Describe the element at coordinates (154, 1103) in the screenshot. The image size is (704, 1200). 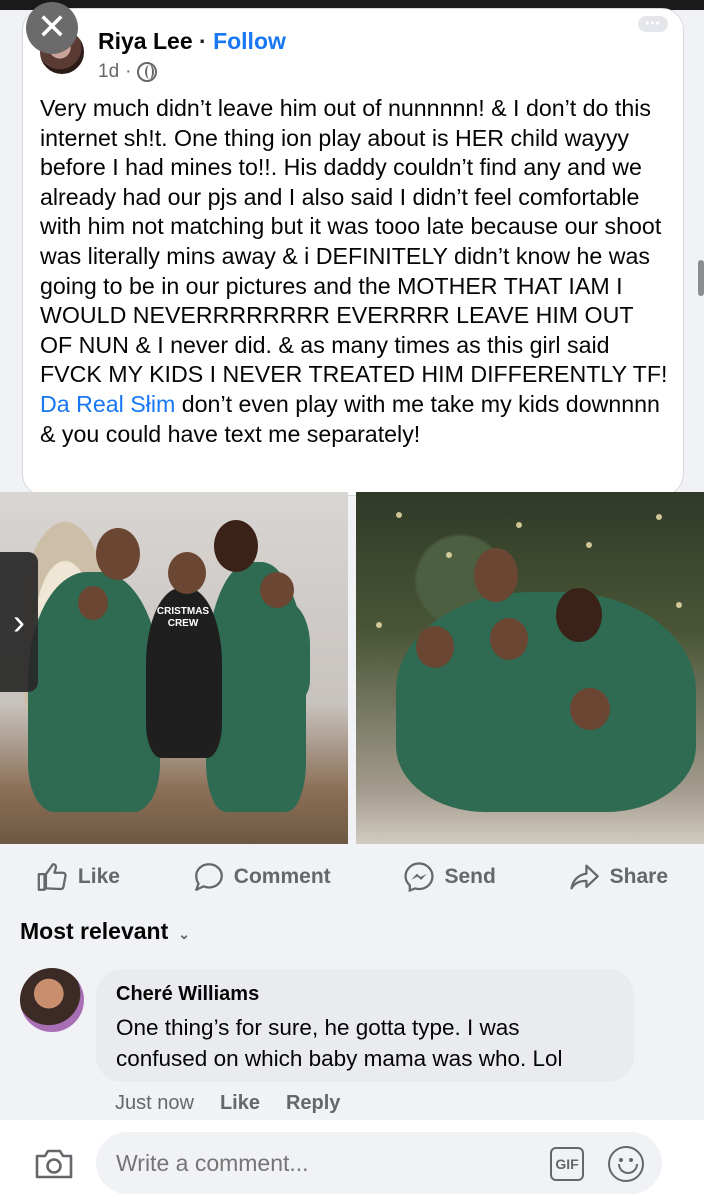
I see `comment-time: Just now` at that location.